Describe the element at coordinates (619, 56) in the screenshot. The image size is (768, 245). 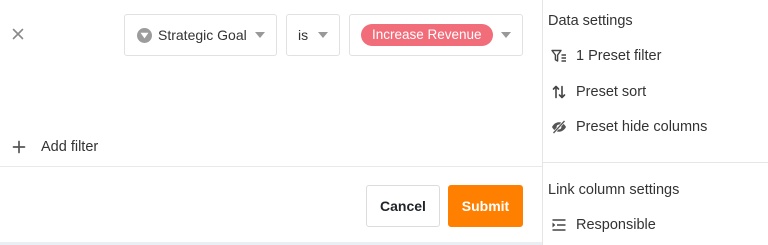
I see `preset-filter-label: 1 Preset filter` at that location.